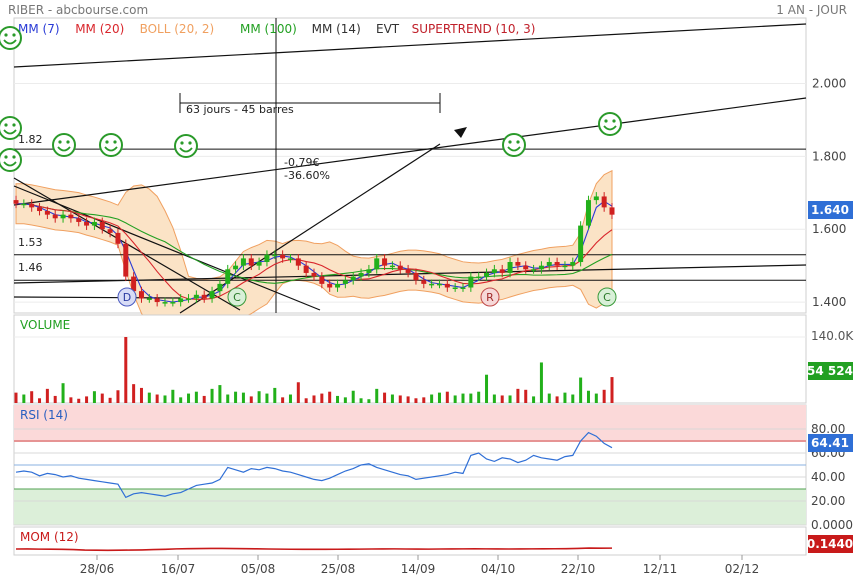 The image size is (855, 584). I want to click on price-badge-text: 1.640, so click(830, 210).